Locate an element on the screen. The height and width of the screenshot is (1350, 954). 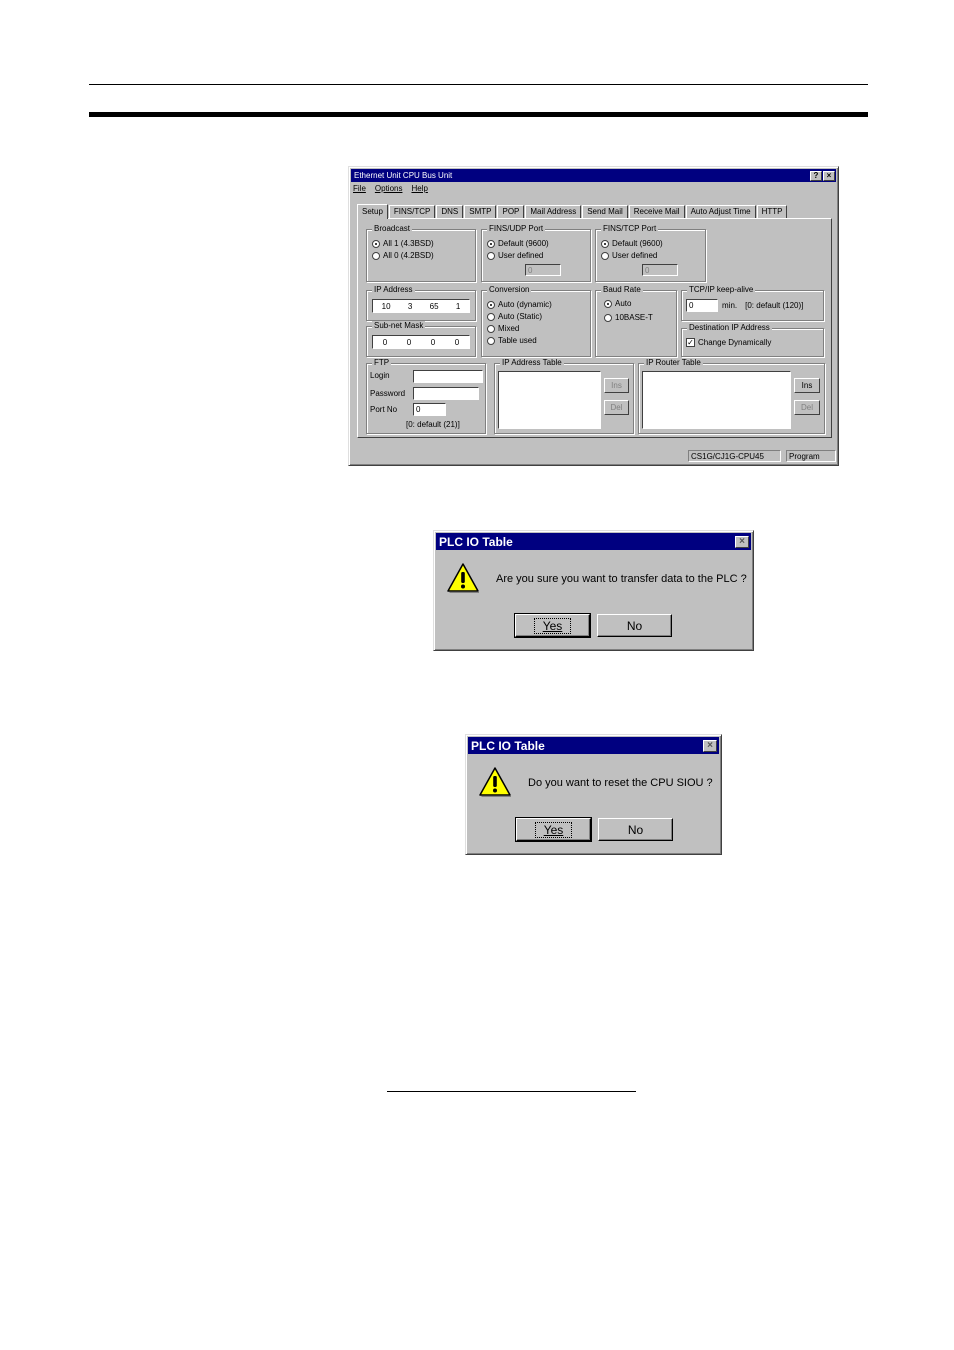
baud-rate-10baset-option: 10BASE-T is located at coordinates (628, 317).